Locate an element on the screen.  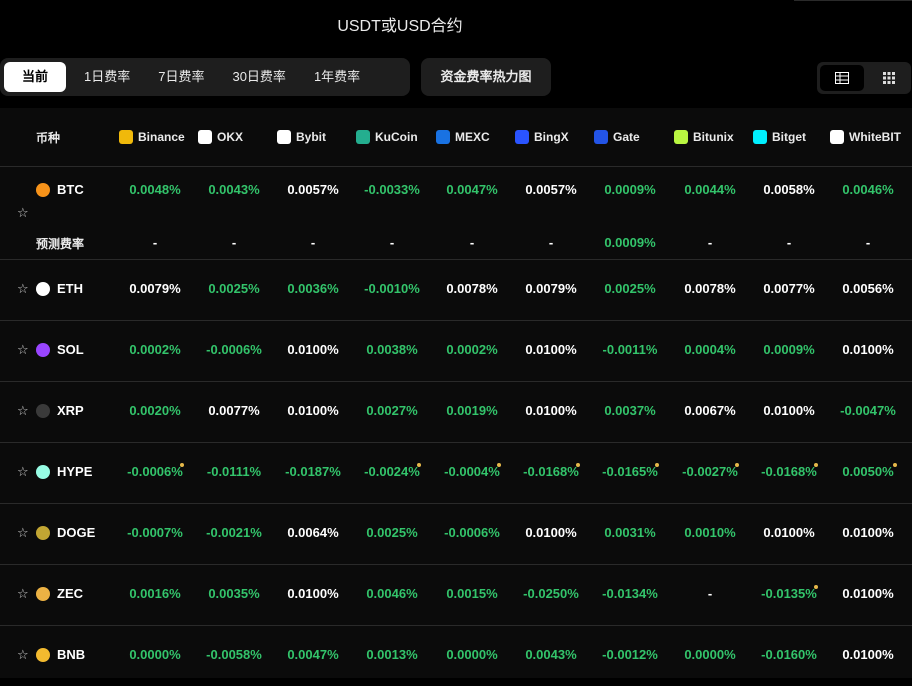
funding-rate-cell: 0.0013% is located at coordinates (392, 654).